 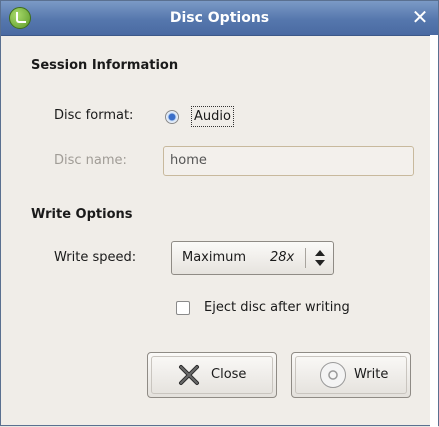 I want to click on disc-name-input: home, so click(x=288, y=161).